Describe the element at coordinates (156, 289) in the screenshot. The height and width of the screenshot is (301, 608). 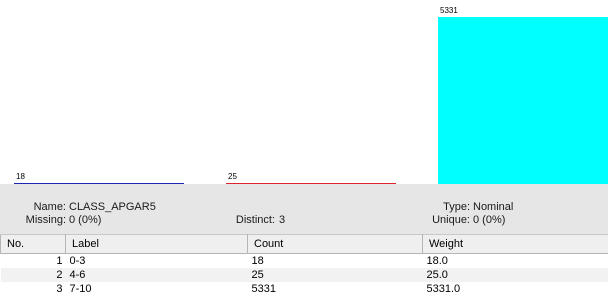
I see `row-label: 7-10` at that location.